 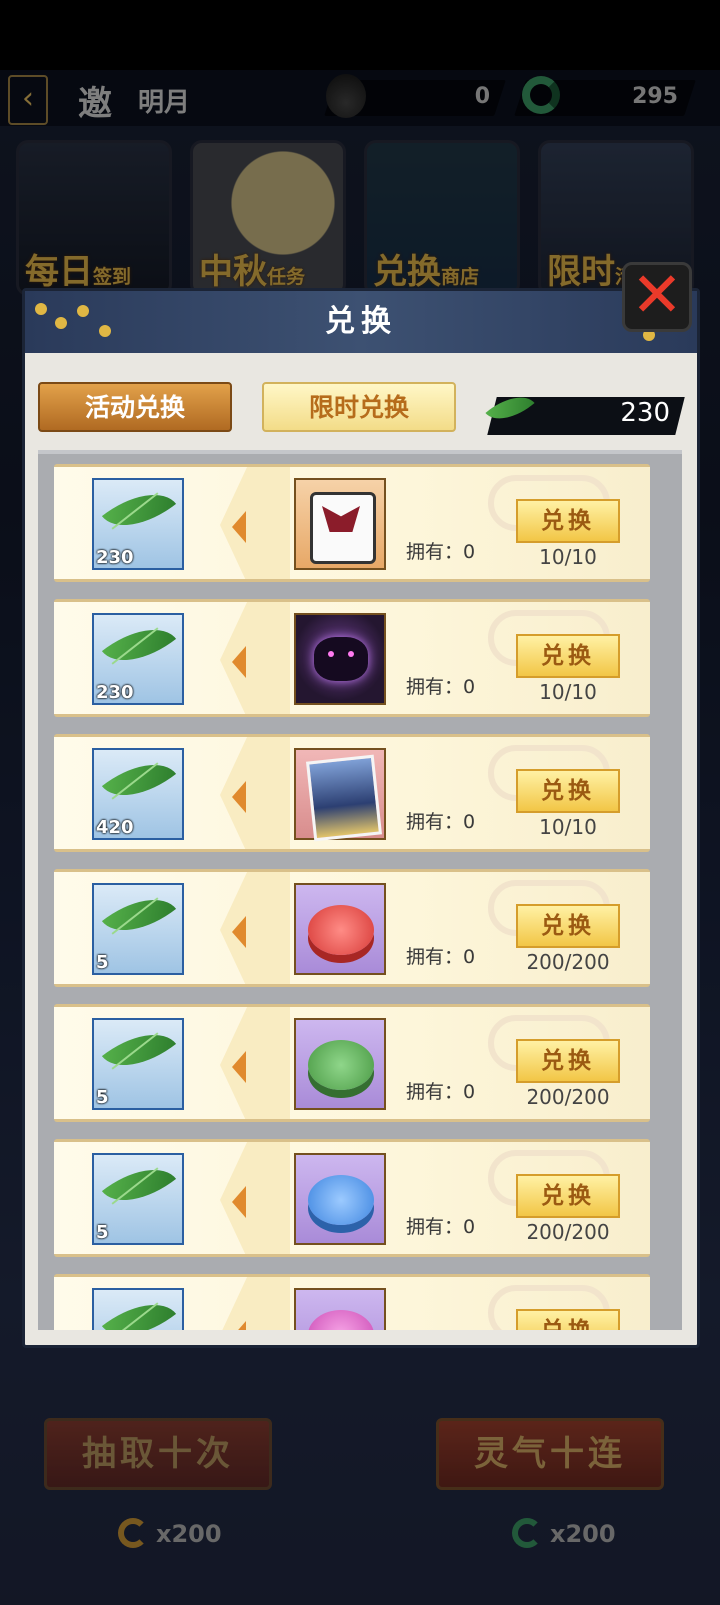 I want to click on exchange-row: 兑换, so click(x=352, y=1302).